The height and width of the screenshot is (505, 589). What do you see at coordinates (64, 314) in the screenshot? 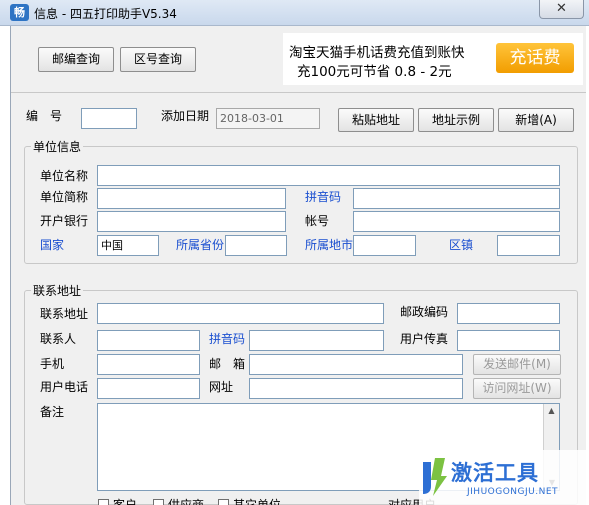
I see `contact-address-label: 联系地址` at bounding box center [64, 314].